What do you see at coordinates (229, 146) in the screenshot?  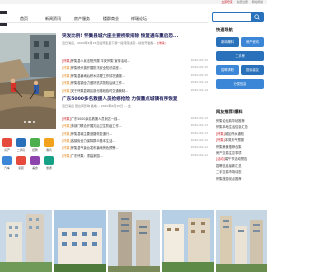 I see `hot-item-text: 怀集美食推荐合集` at bounding box center [229, 146].